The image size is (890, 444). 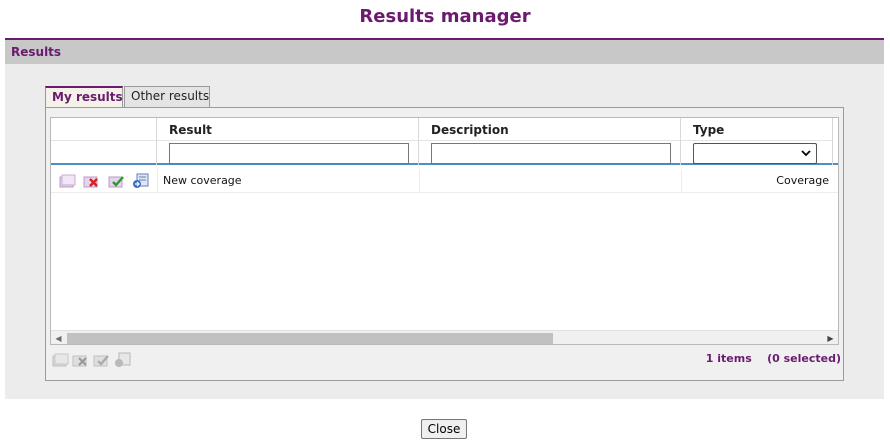 I want to click on column-result: Result, so click(x=288, y=141).